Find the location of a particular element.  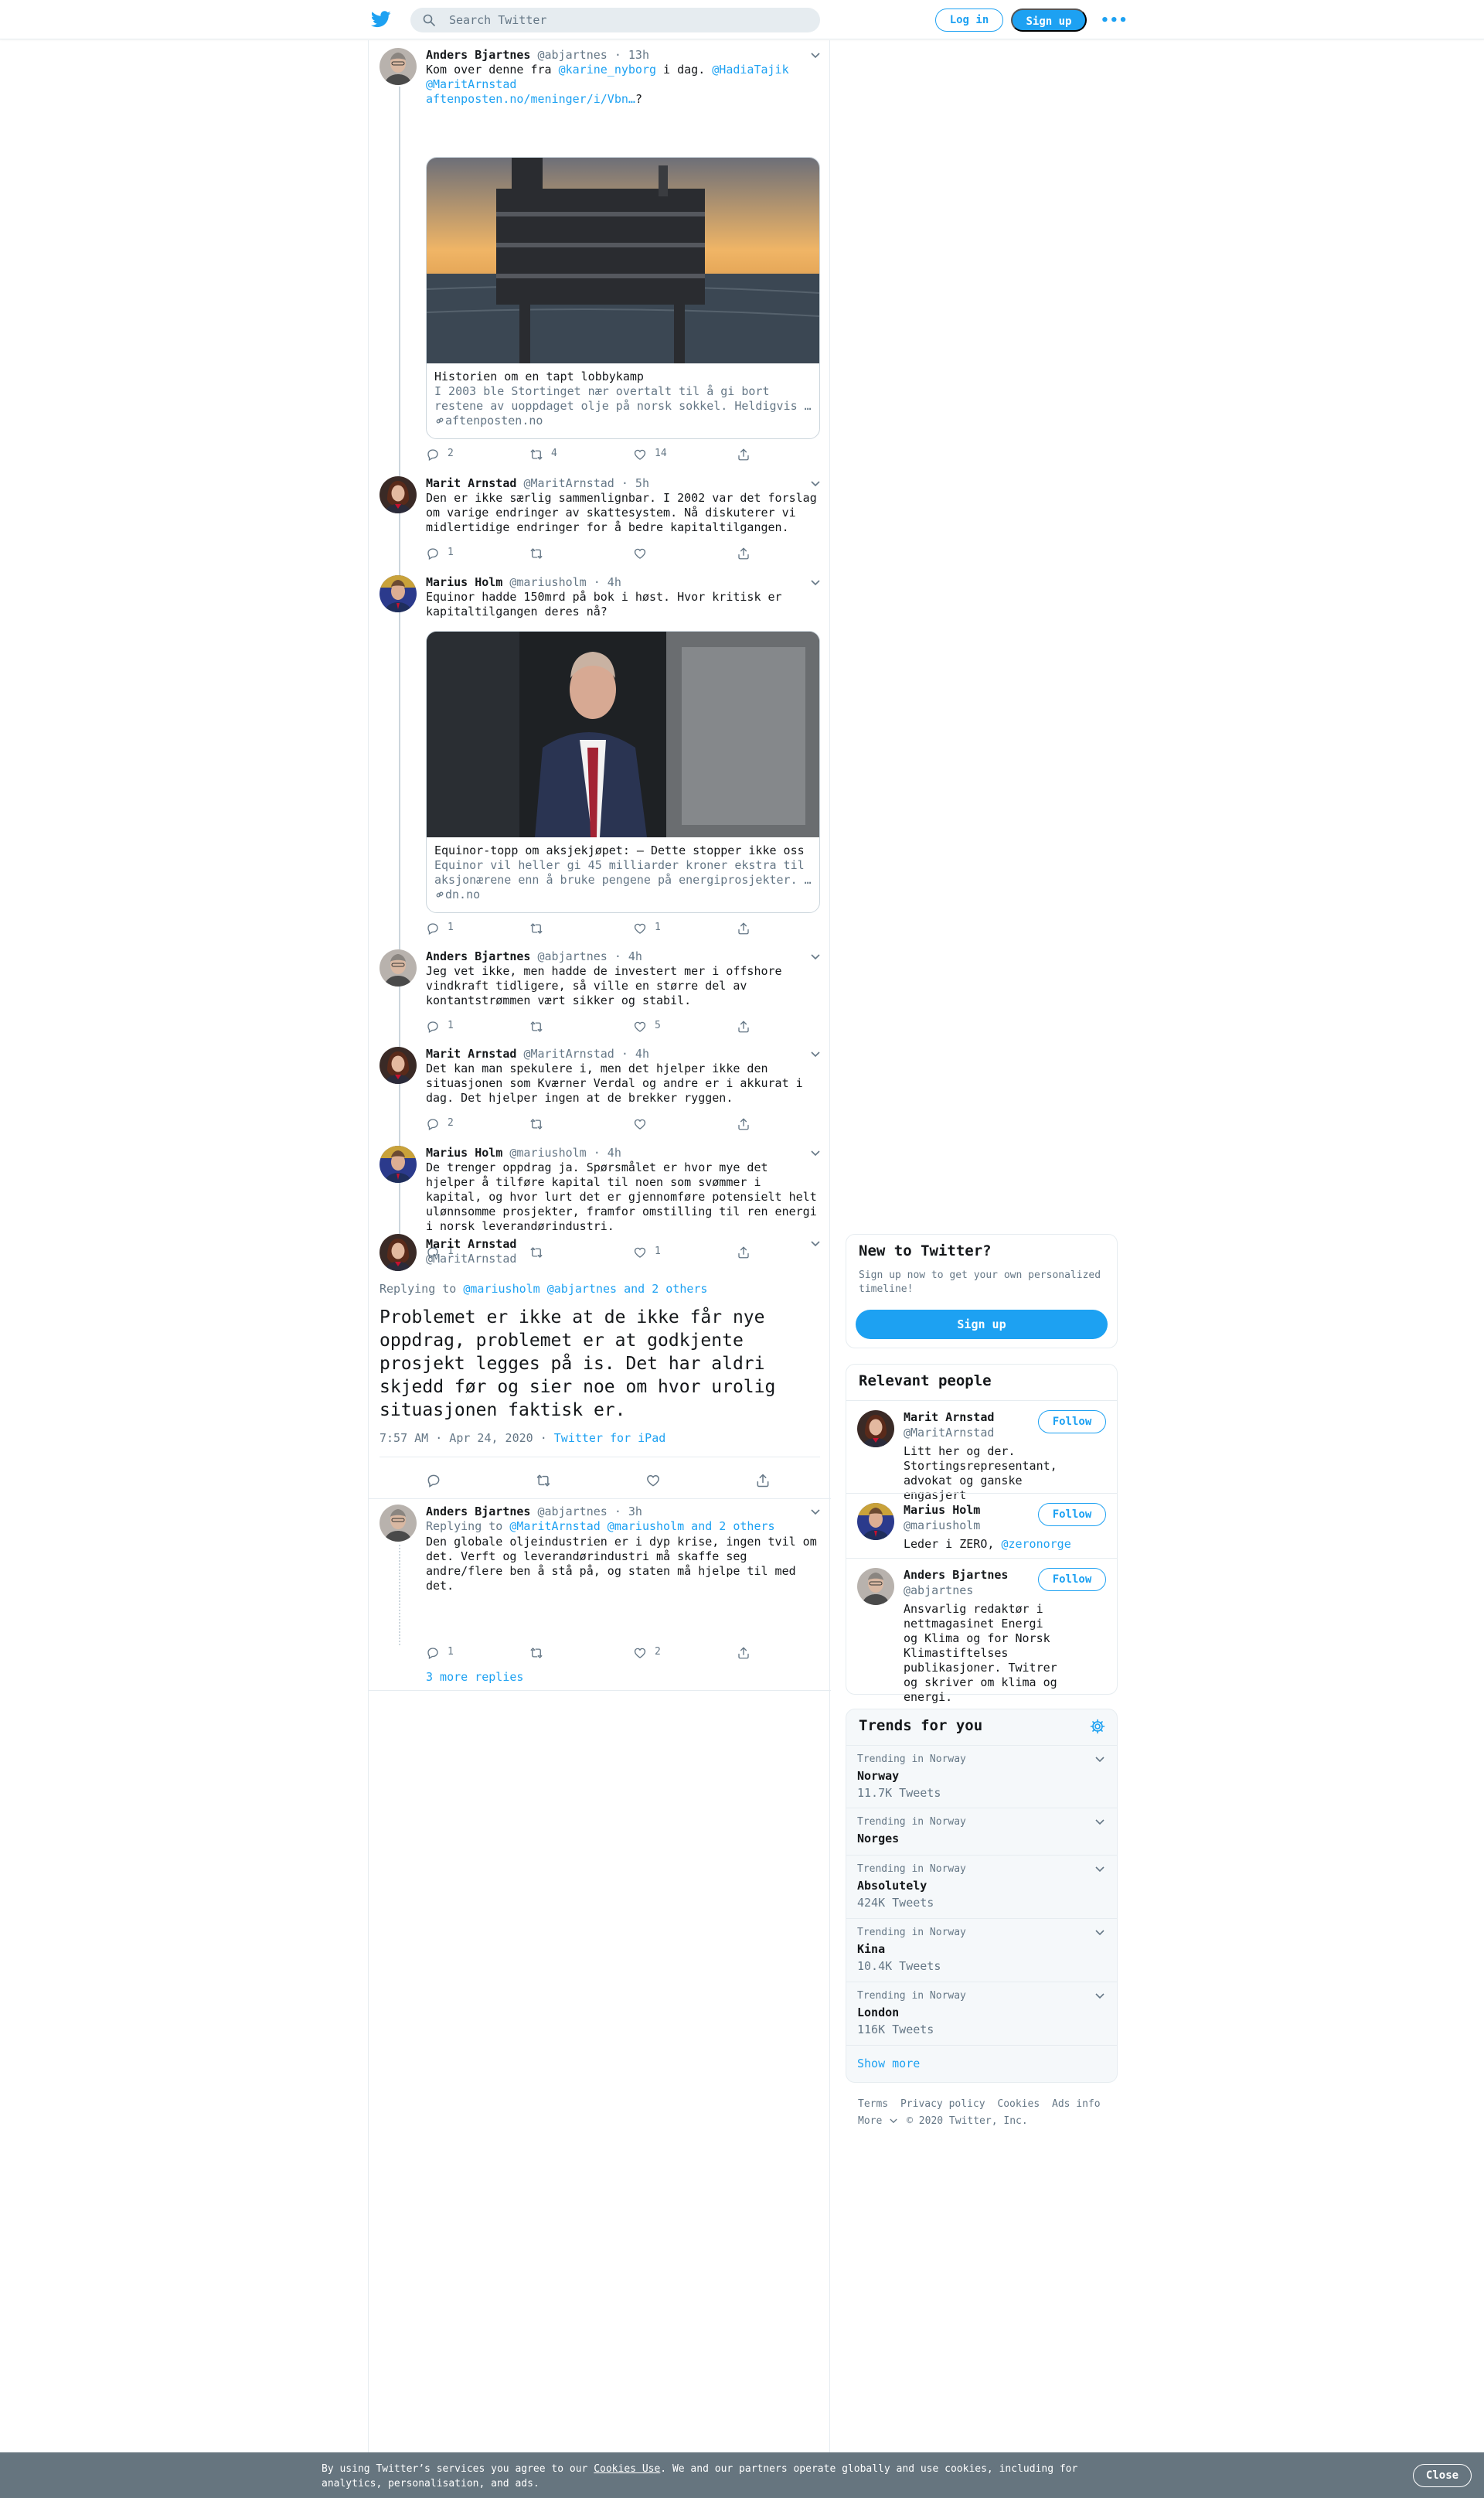

search-input is located at coordinates (627, 20).